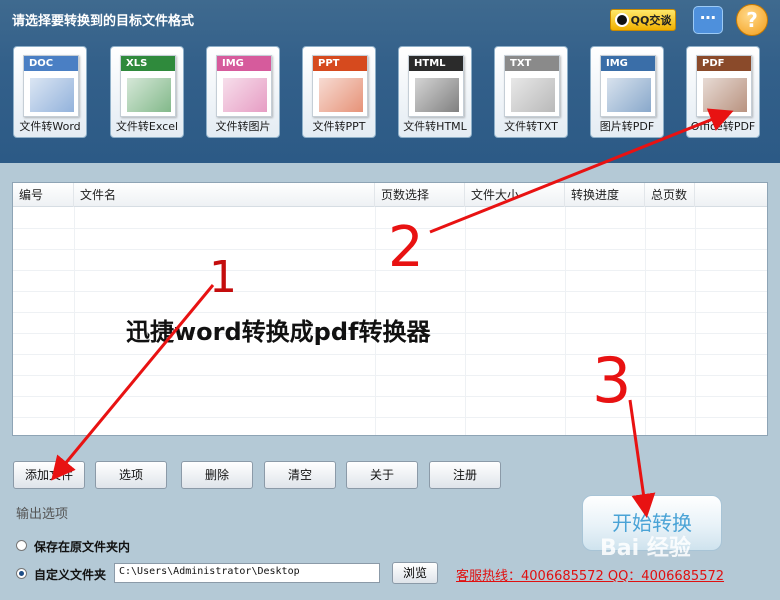 The height and width of the screenshot is (600, 780). Describe the element at coordinates (42, 514) in the screenshot. I see `output-options-label: 输出选项` at that location.